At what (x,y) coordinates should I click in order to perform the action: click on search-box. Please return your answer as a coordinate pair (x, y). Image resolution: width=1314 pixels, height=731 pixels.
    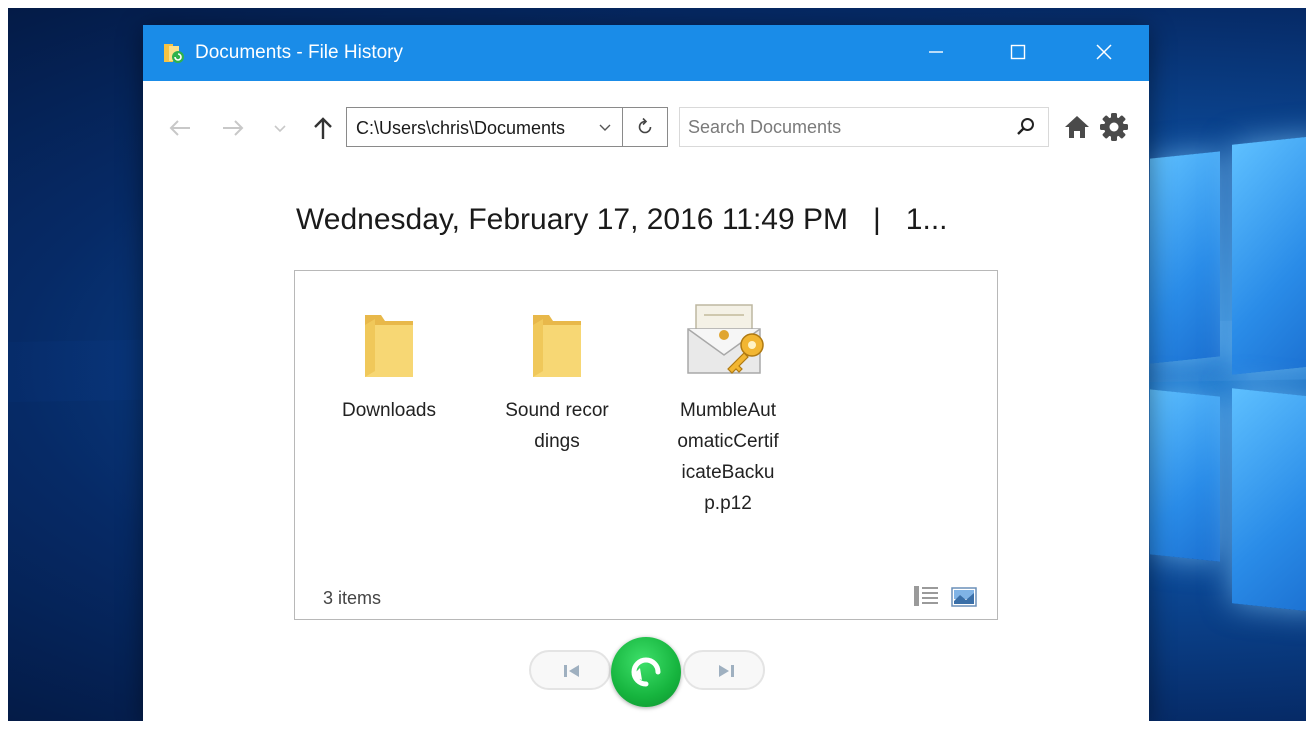
    Looking at the image, I should click on (864, 127).